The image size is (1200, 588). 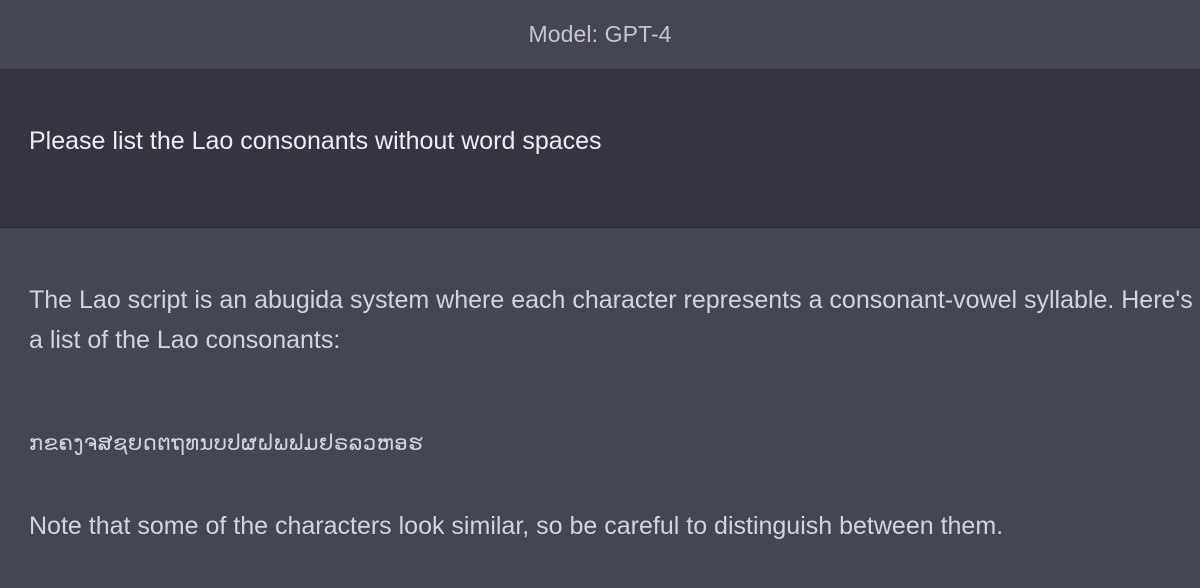 What do you see at coordinates (226, 443) in the screenshot?
I see `assistant-consonant-list: ກຂຄງຈສຊຍດຕຖທນບປຜຝພຟມຢຣລວຫອຮ` at bounding box center [226, 443].